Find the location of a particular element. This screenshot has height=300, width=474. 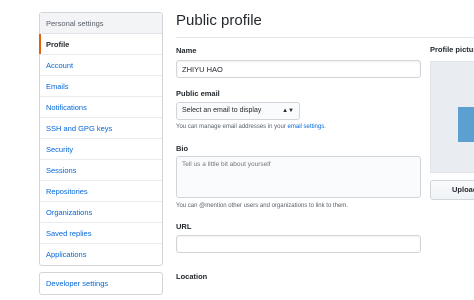

sidebar-item-developer-settings: Developer settings is located at coordinates (101, 283).